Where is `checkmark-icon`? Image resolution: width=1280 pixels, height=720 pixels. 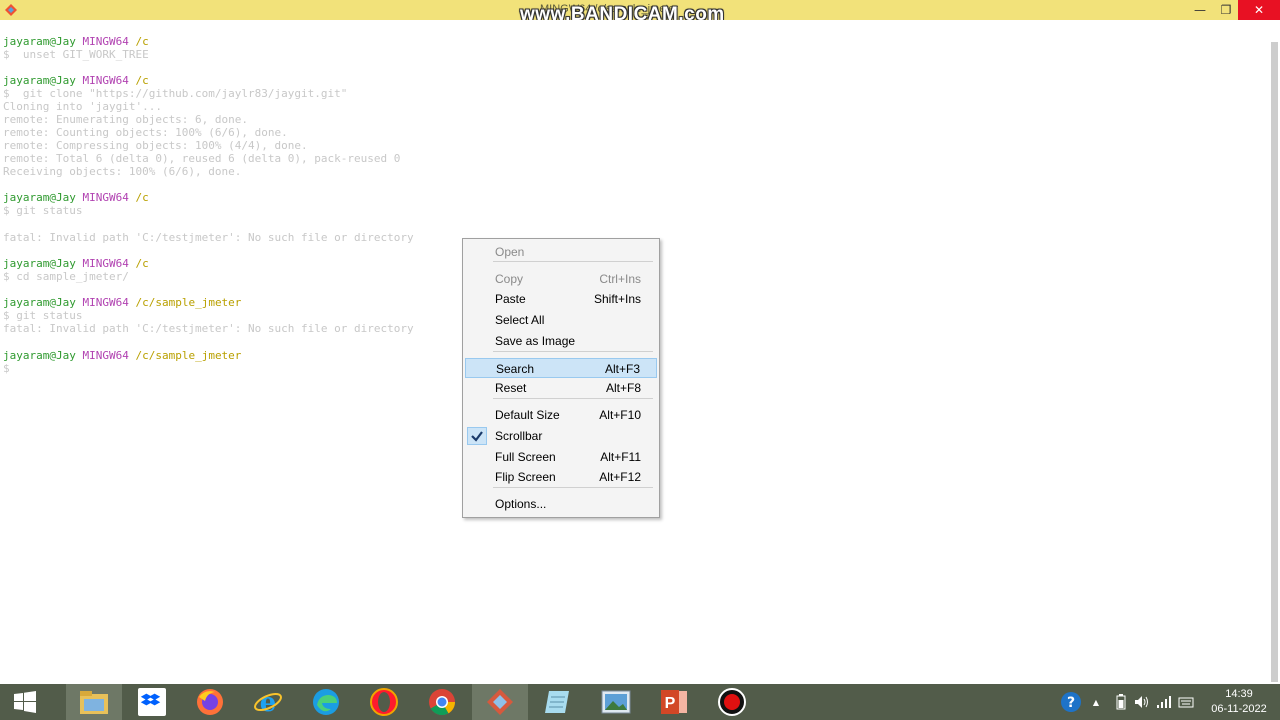 checkmark-icon is located at coordinates (477, 436).